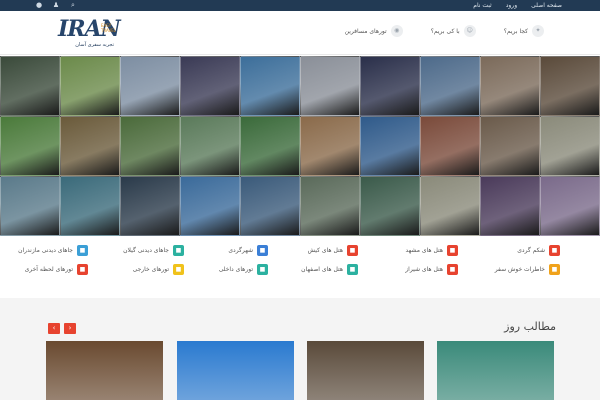 The image size is (600, 400). I want to click on category-link: ■ شهرگردی, so click(248, 250).